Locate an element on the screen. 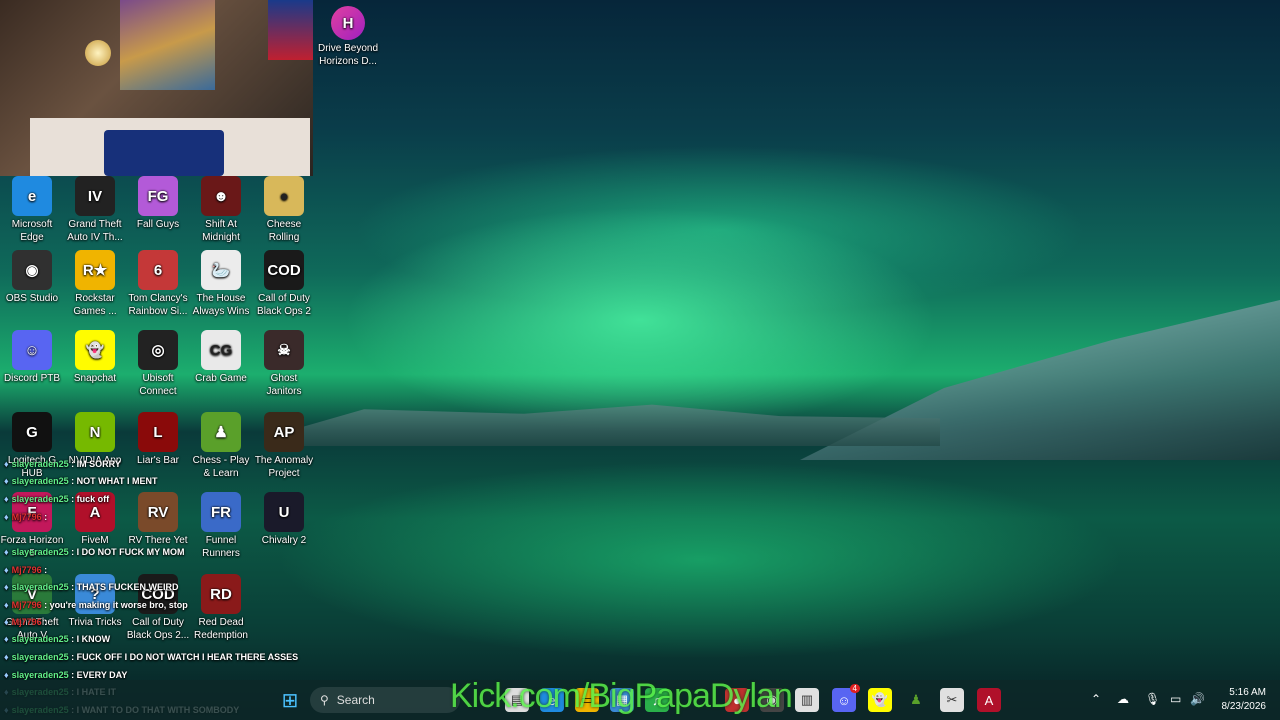 The image size is (1280, 720). fivem-taskbar-icon: A is located at coordinates (989, 700).